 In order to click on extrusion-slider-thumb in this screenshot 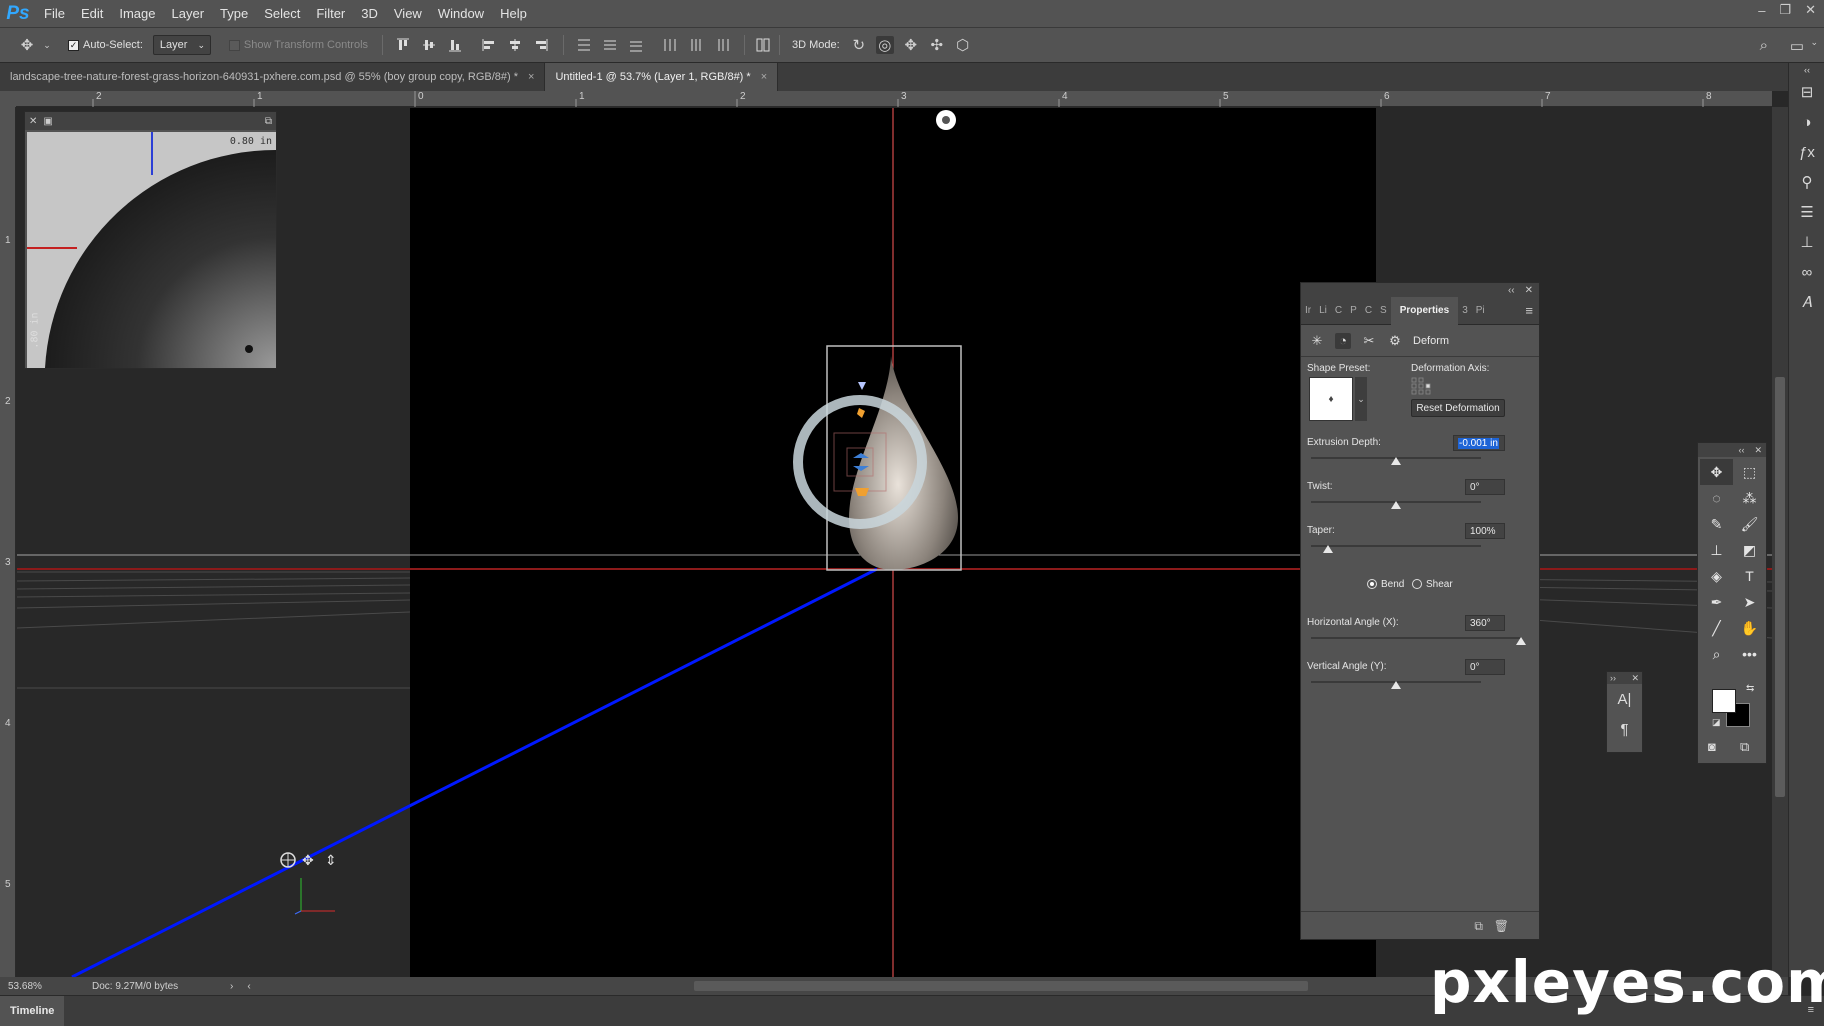, I will do `click(1396, 461)`.